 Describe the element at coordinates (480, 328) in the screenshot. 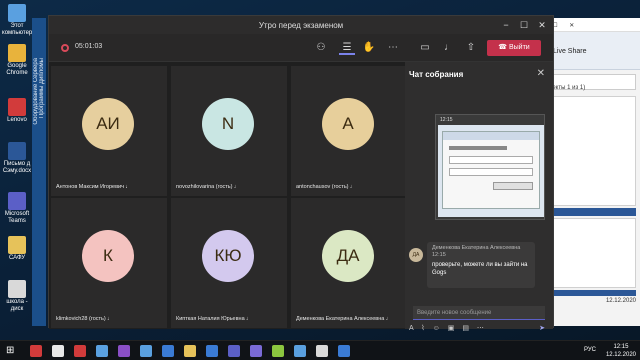

I see `more-icon: ⋯` at that location.